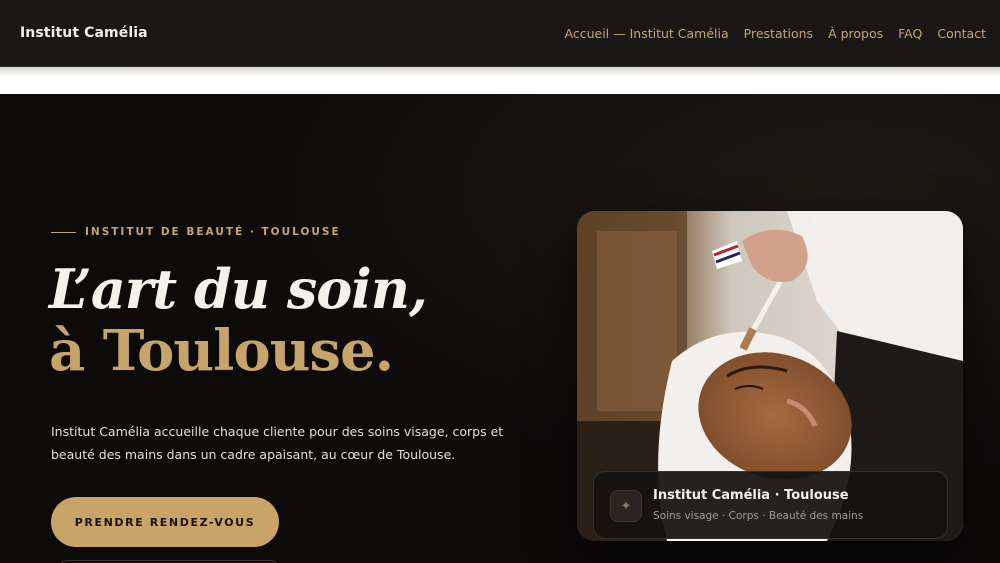 Image resolution: width=1000 pixels, height=563 pixels. I want to click on hero-title-line2: à Toulouse., so click(221, 351).